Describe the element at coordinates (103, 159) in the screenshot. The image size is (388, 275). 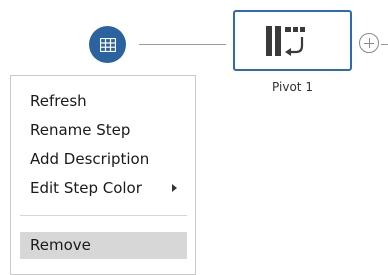
I see `menu-item-add-description: Add Description` at that location.